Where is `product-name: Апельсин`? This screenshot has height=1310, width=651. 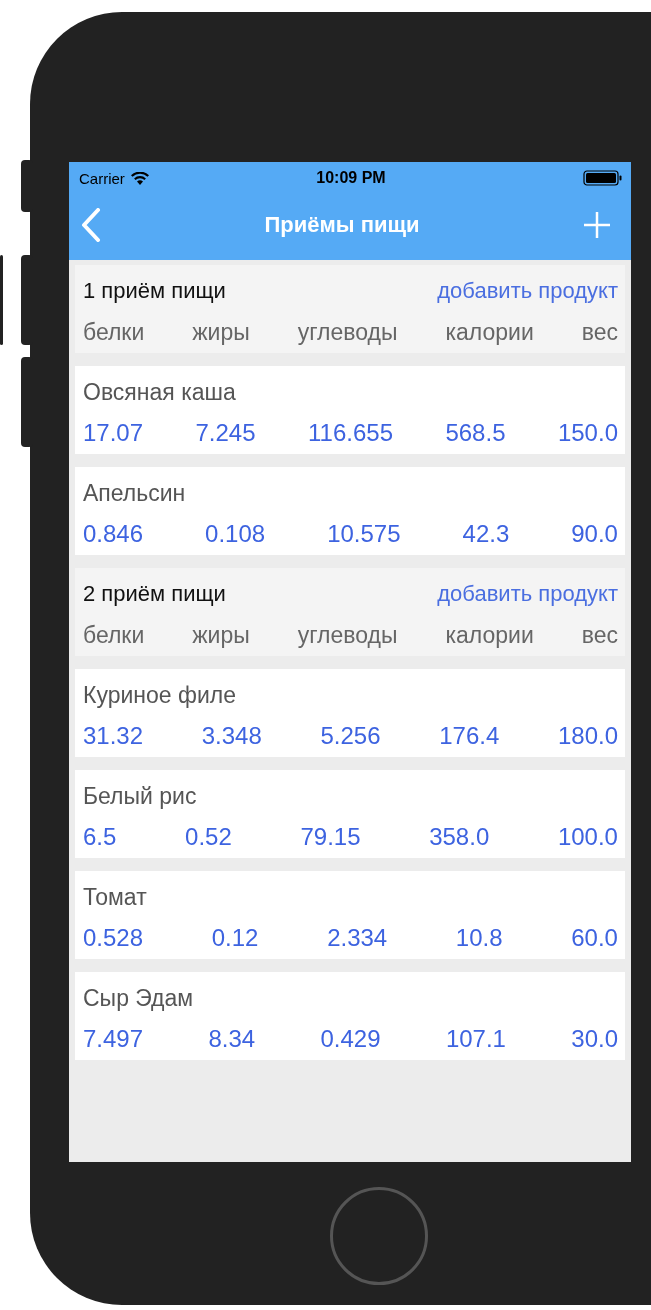 product-name: Апельсин is located at coordinates (134, 493).